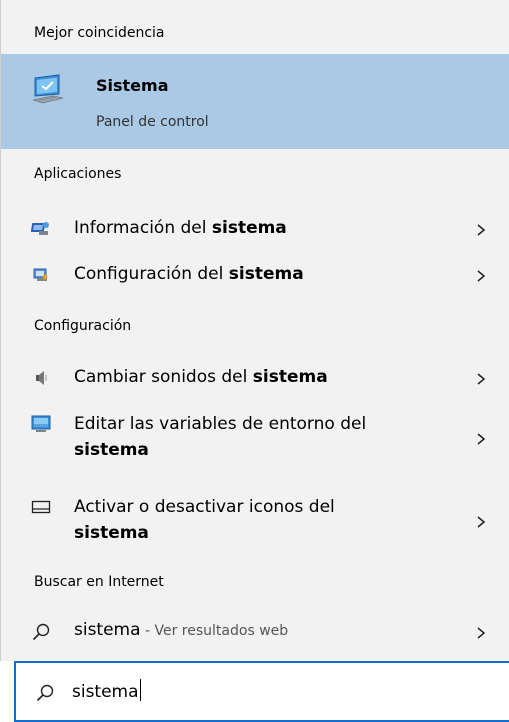  I want to click on monitor-icon, so click(41, 423).